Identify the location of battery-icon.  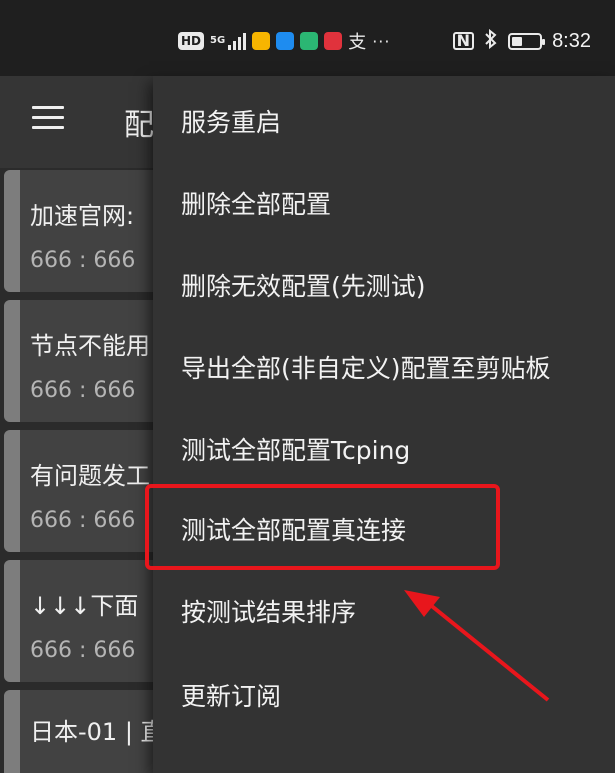
(527, 41).